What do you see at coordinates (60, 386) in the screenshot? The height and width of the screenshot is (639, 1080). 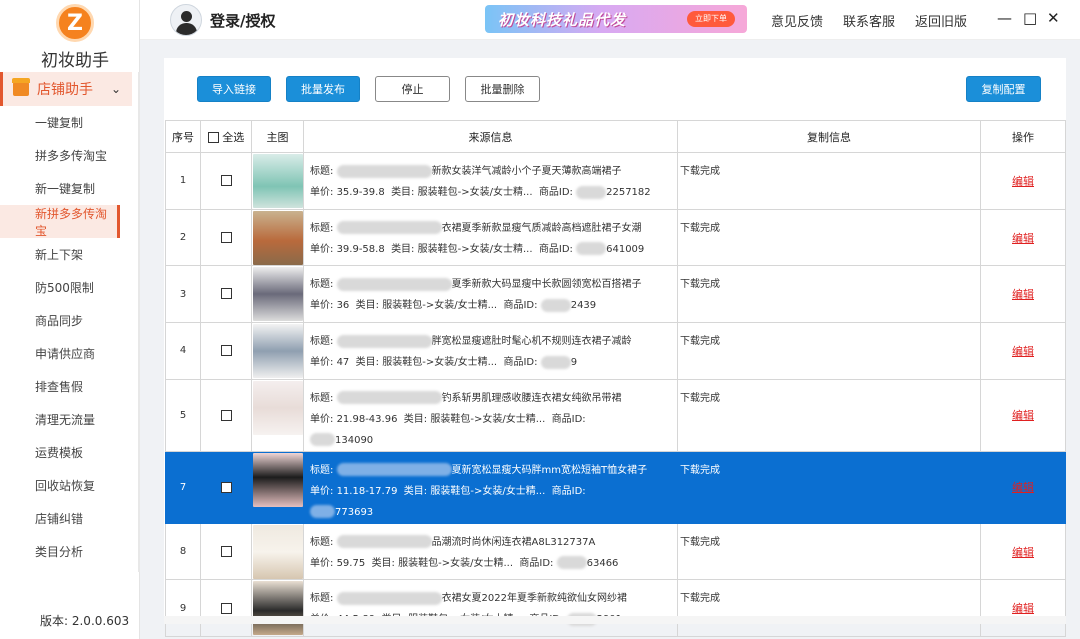 I see `sidebar-item: 排查售假` at bounding box center [60, 386].